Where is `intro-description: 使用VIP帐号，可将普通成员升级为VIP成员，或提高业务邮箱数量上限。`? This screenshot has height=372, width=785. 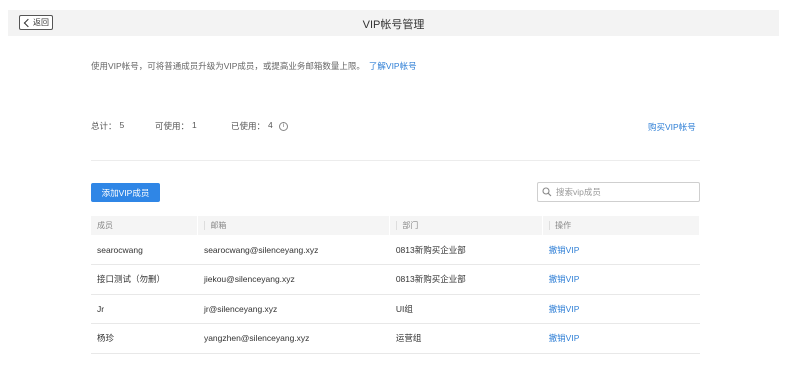 intro-description: 使用VIP帐号，可将普通成员升级为VIP成员，或提高业务邮箱数量上限。 is located at coordinates (228, 66).